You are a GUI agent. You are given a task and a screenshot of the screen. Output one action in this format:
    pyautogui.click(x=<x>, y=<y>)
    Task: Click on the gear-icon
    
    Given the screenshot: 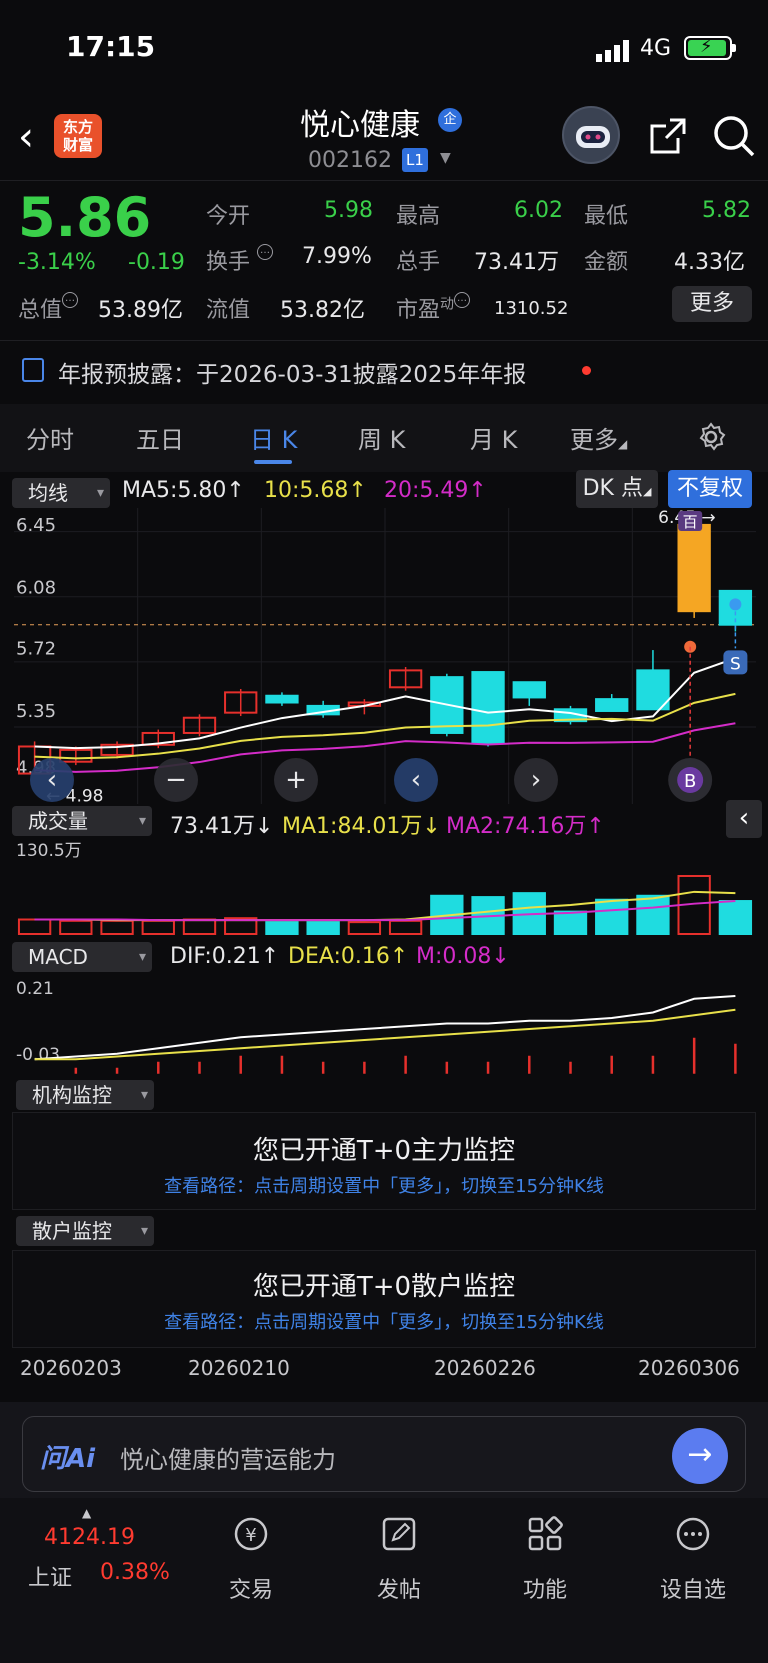 What is the action you would take?
    pyautogui.click(x=711, y=437)
    